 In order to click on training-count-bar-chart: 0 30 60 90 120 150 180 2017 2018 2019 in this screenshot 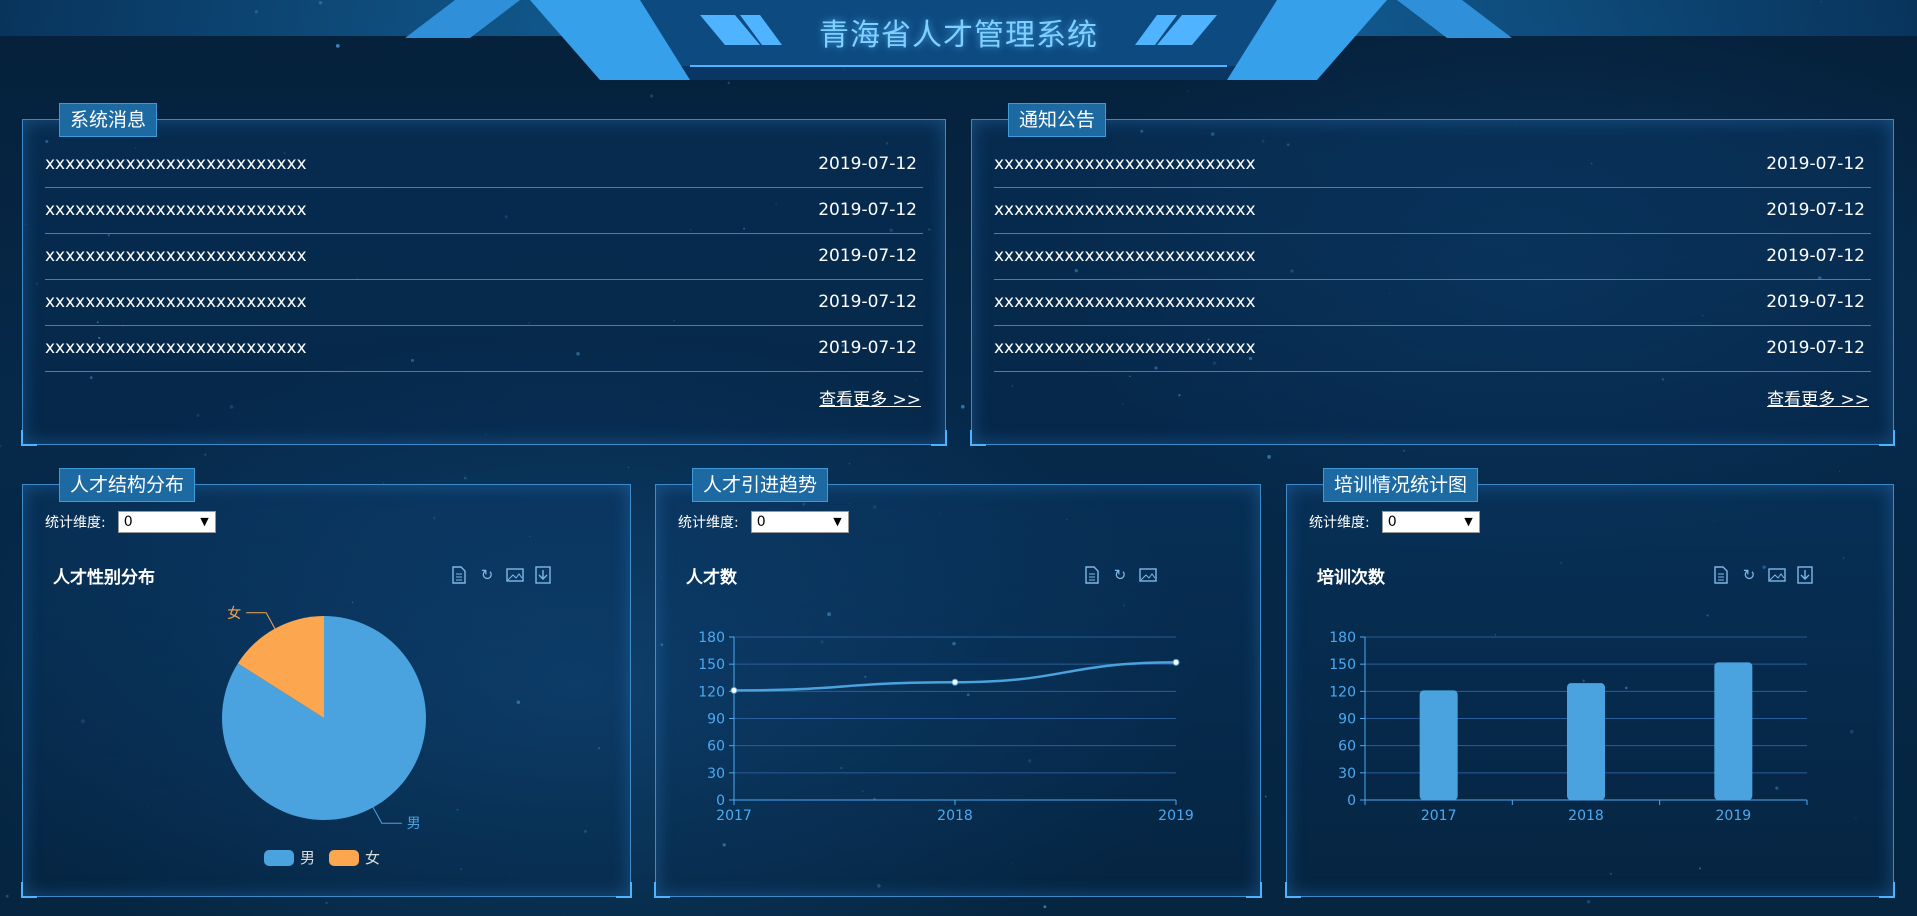, I will do `click(1568, 727)`.